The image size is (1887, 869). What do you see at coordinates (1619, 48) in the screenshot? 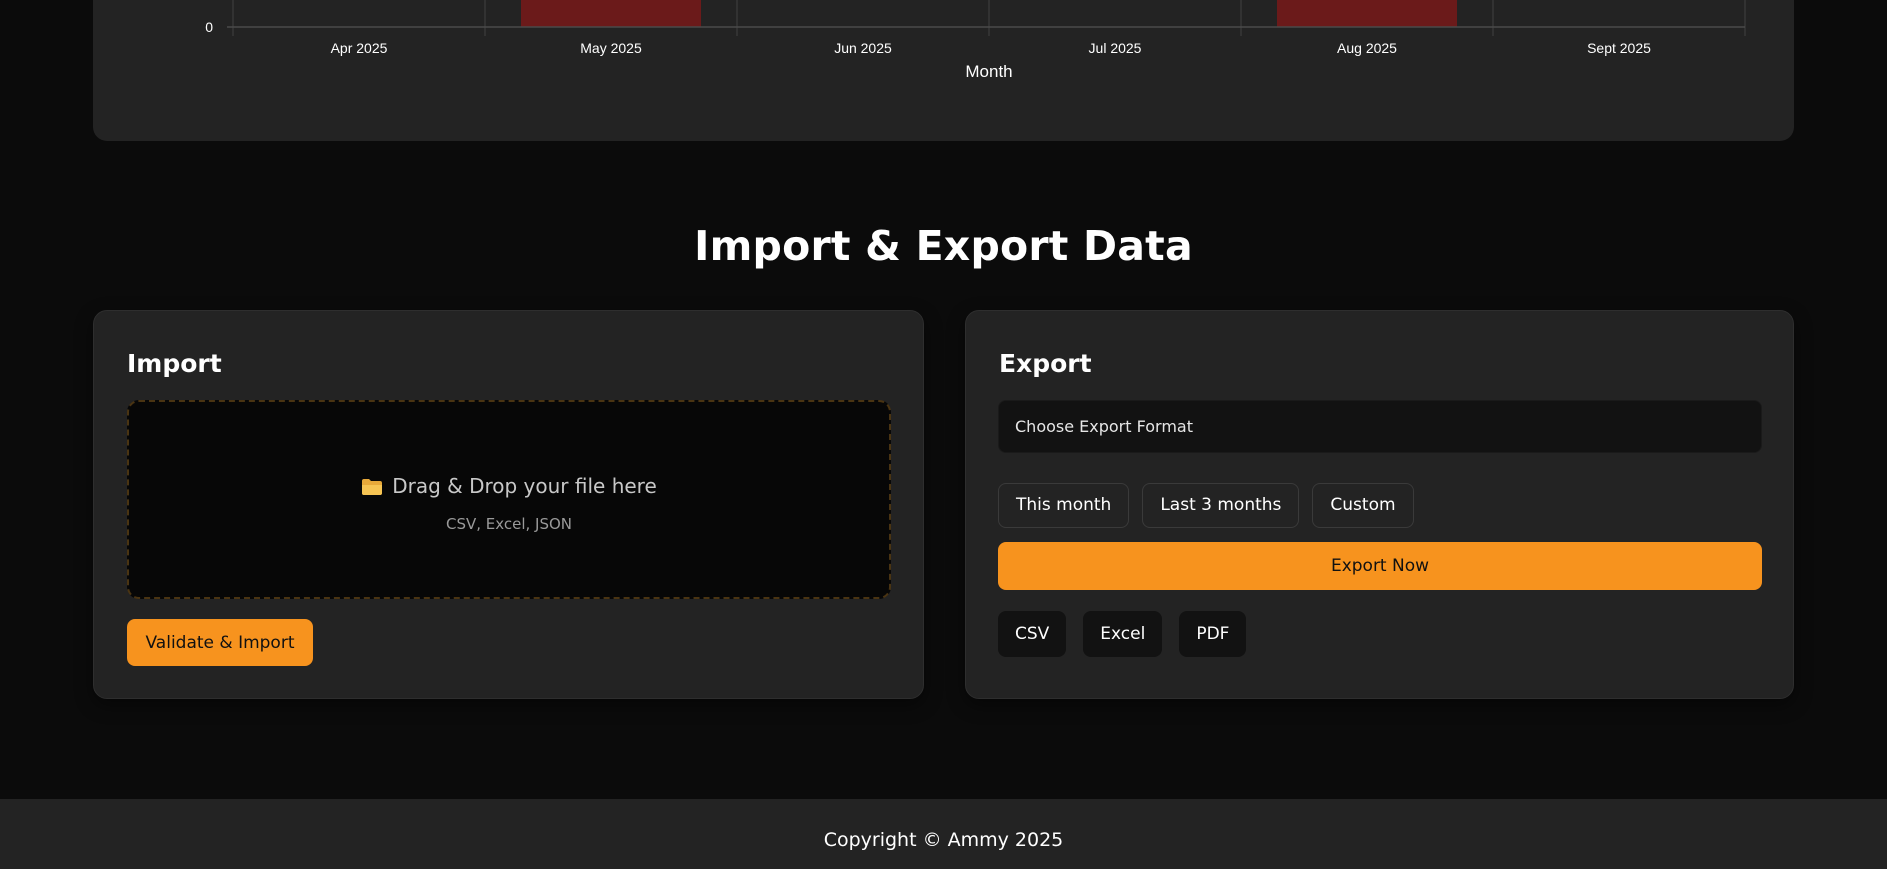
I see `x-tick-label: Sept 2025` at bounding box center [1619, 48].